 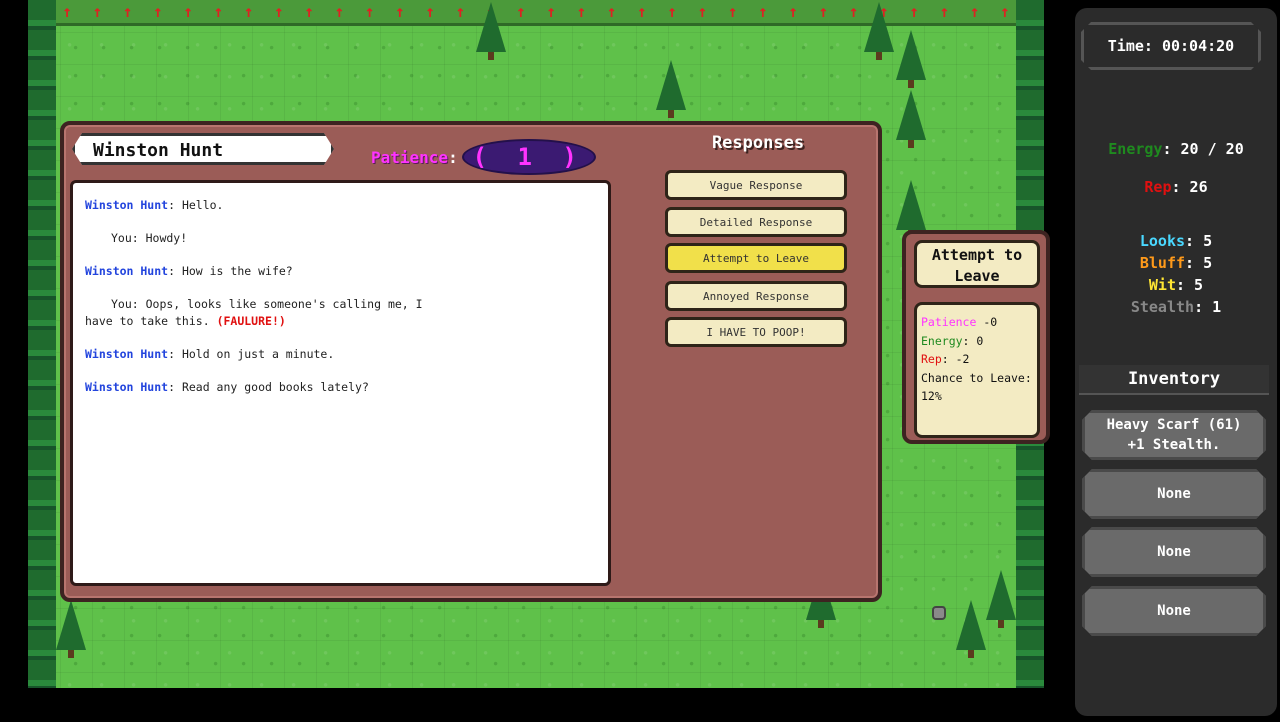 What do you see at coordinates (42, 344) in the screenshot?
I see `tree-column-left` at bounding box center [42, 344].